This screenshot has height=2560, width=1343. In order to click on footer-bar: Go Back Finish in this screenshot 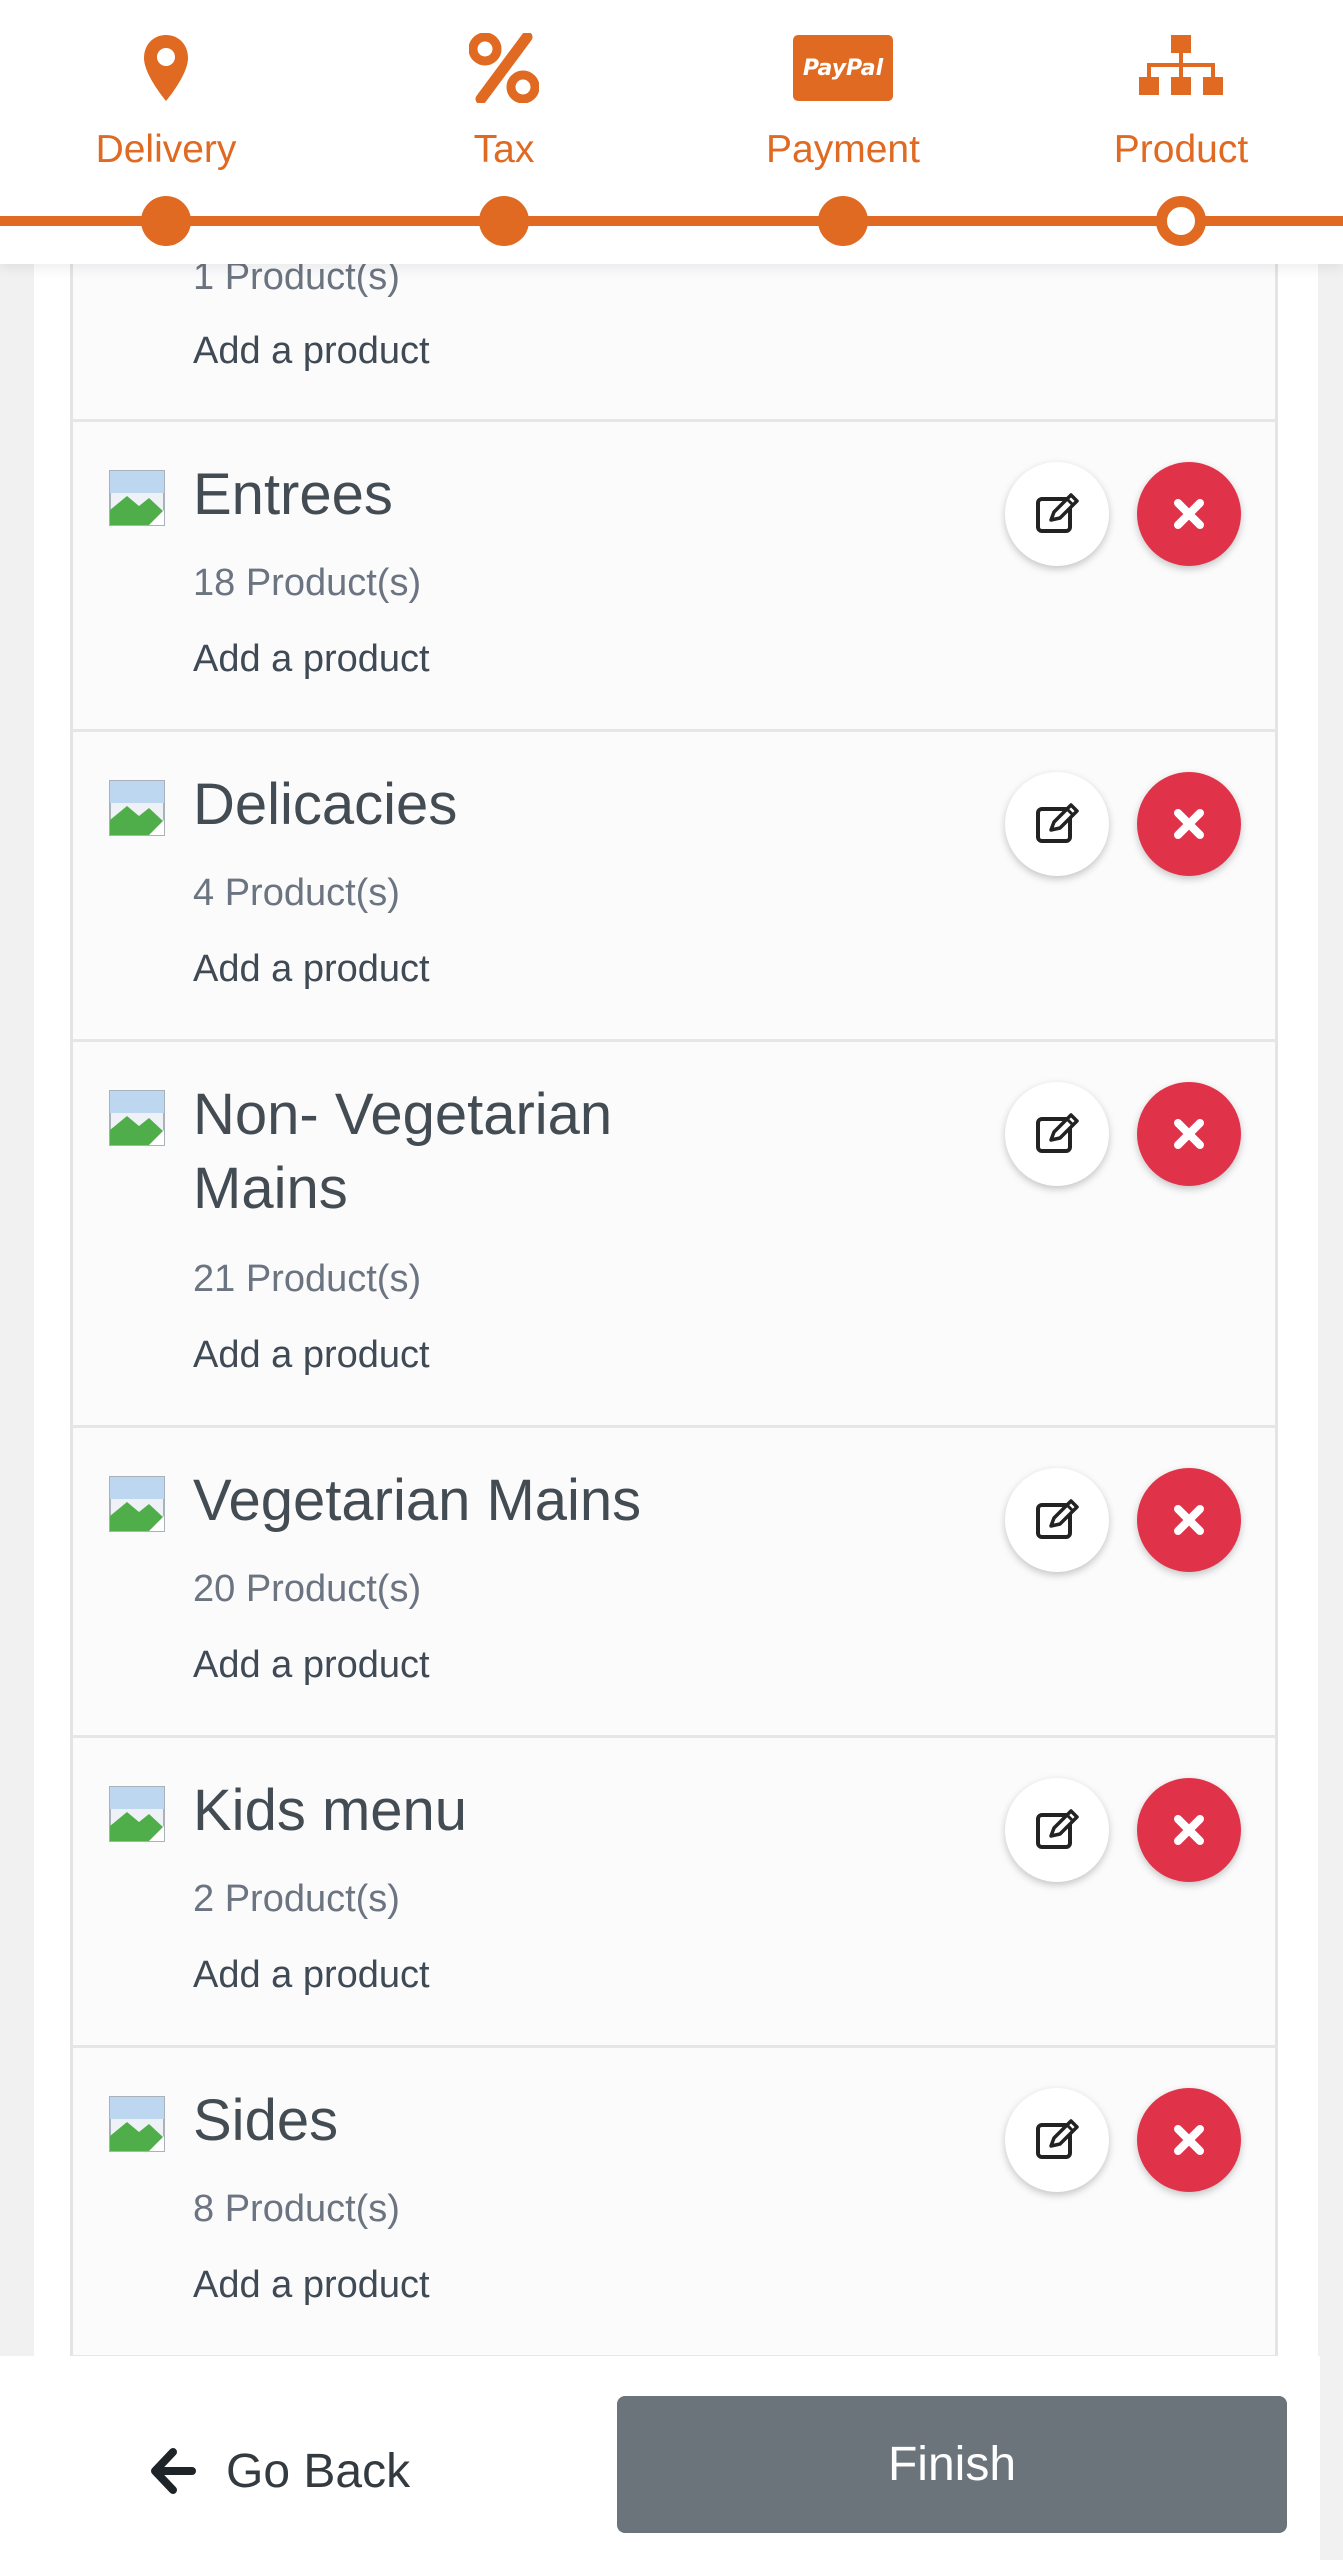, I will do `click(660, 2458)`.